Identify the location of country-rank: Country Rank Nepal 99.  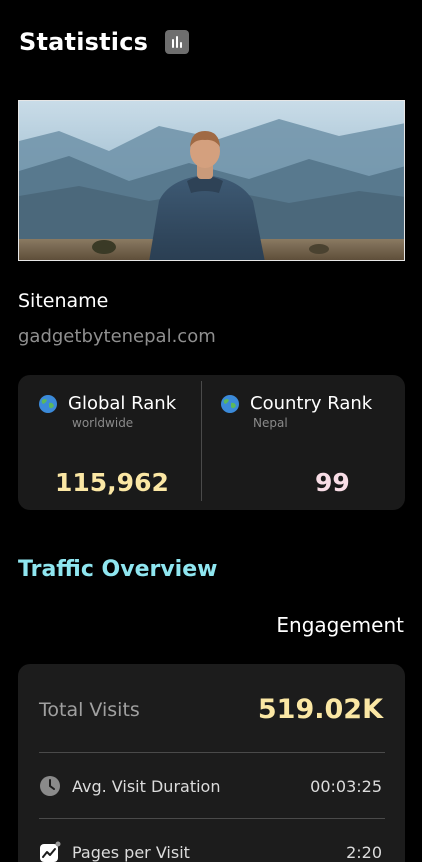
(312, 445).